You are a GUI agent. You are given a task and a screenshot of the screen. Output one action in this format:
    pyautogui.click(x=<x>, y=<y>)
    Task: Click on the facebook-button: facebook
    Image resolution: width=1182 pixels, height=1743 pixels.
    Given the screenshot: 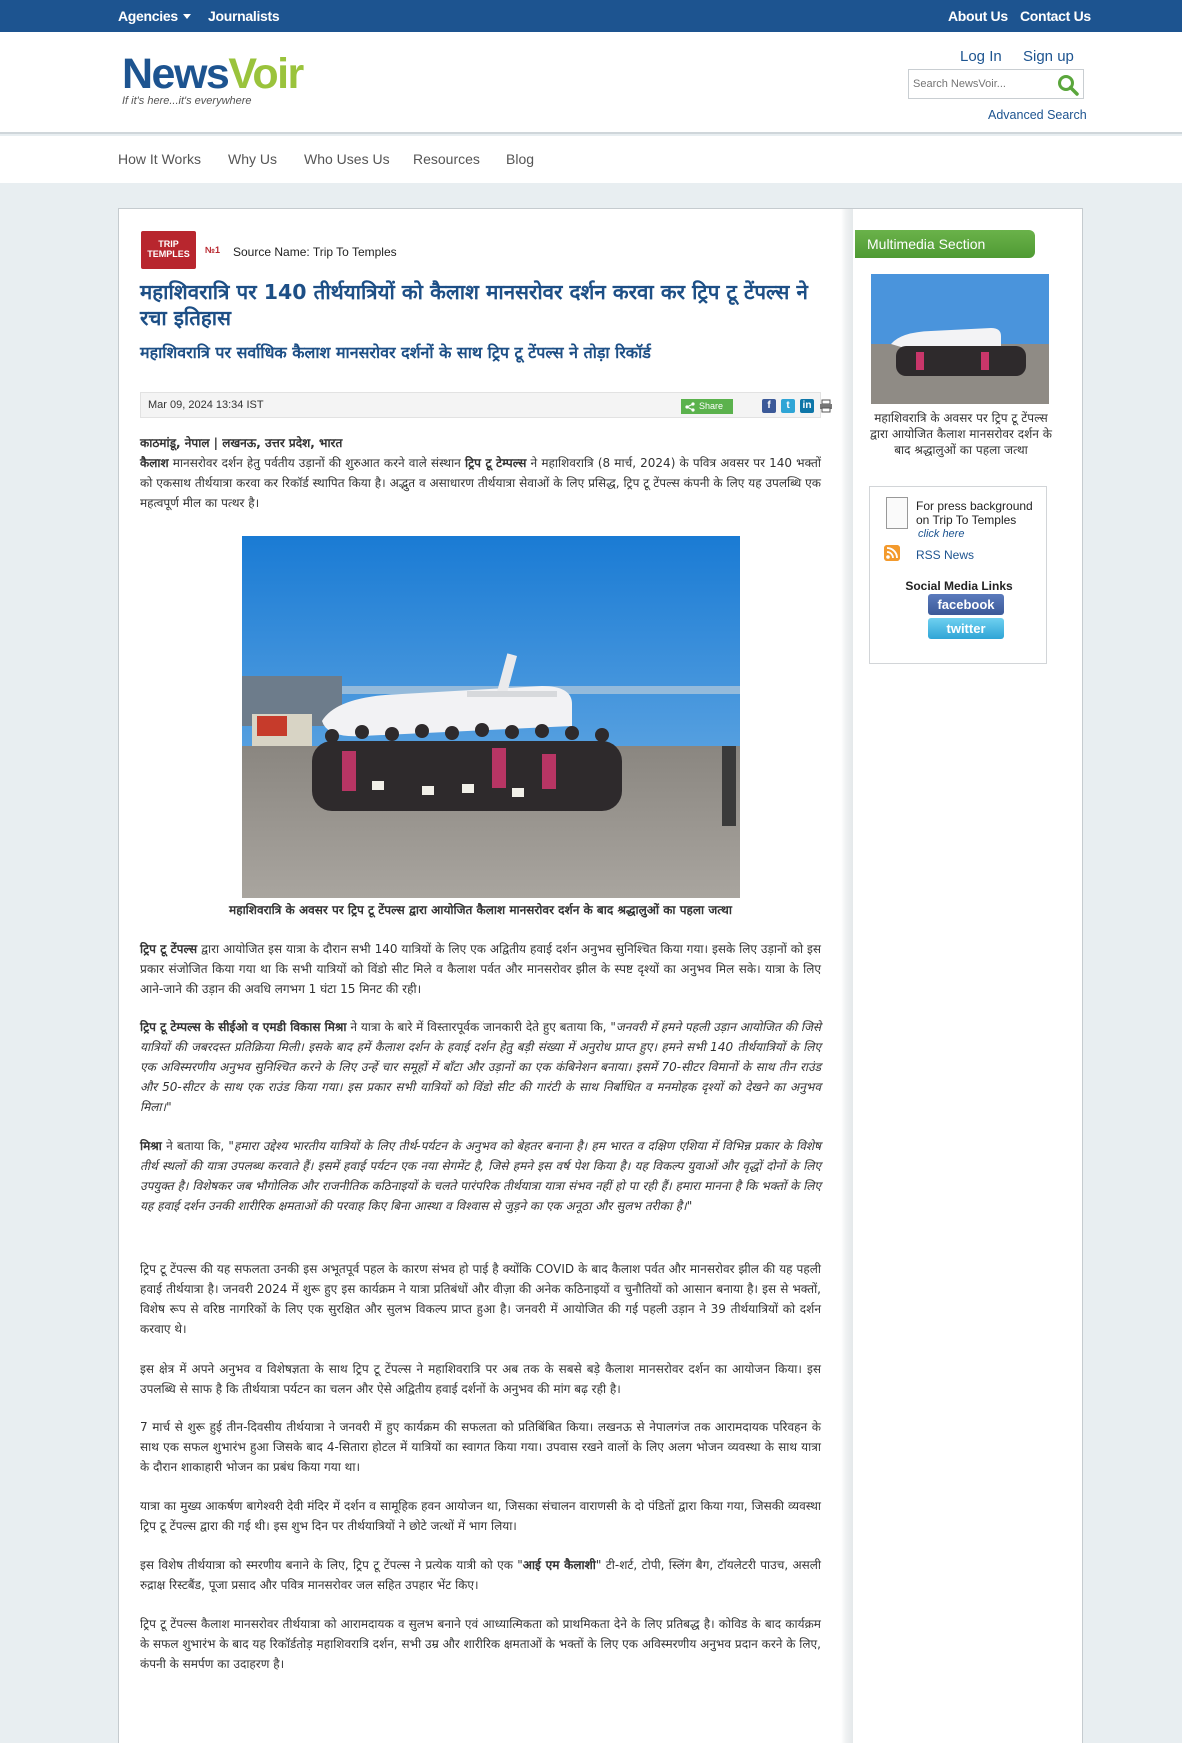 What is the action you would take?
    pyautogui.click(x=966, y=604)
    